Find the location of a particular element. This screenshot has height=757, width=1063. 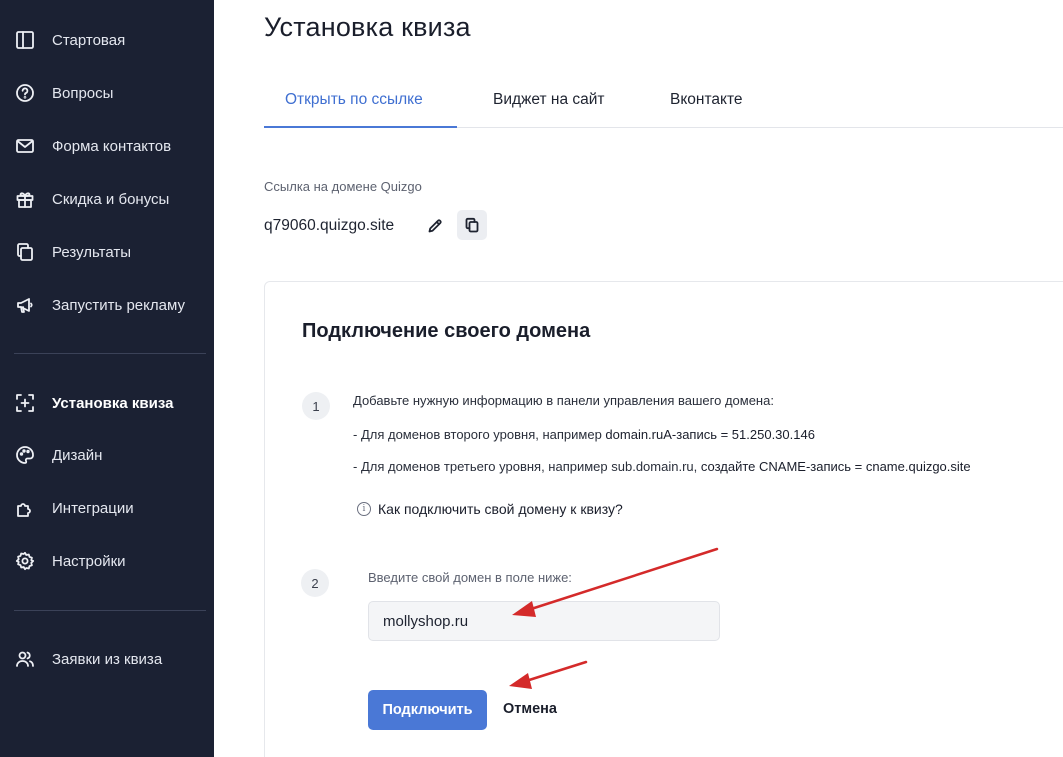

tab-open-by-link: Открыть по ссылке is located at coordinates (354, 100).